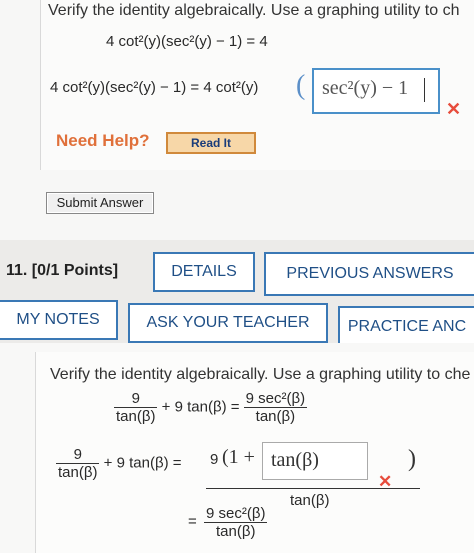 This screenshot has height=553, width=474. Describe the element at coordinates (136, 407) in the screenshot. I see `fraction-9-over-tan: 9 tan(β)` at that location.